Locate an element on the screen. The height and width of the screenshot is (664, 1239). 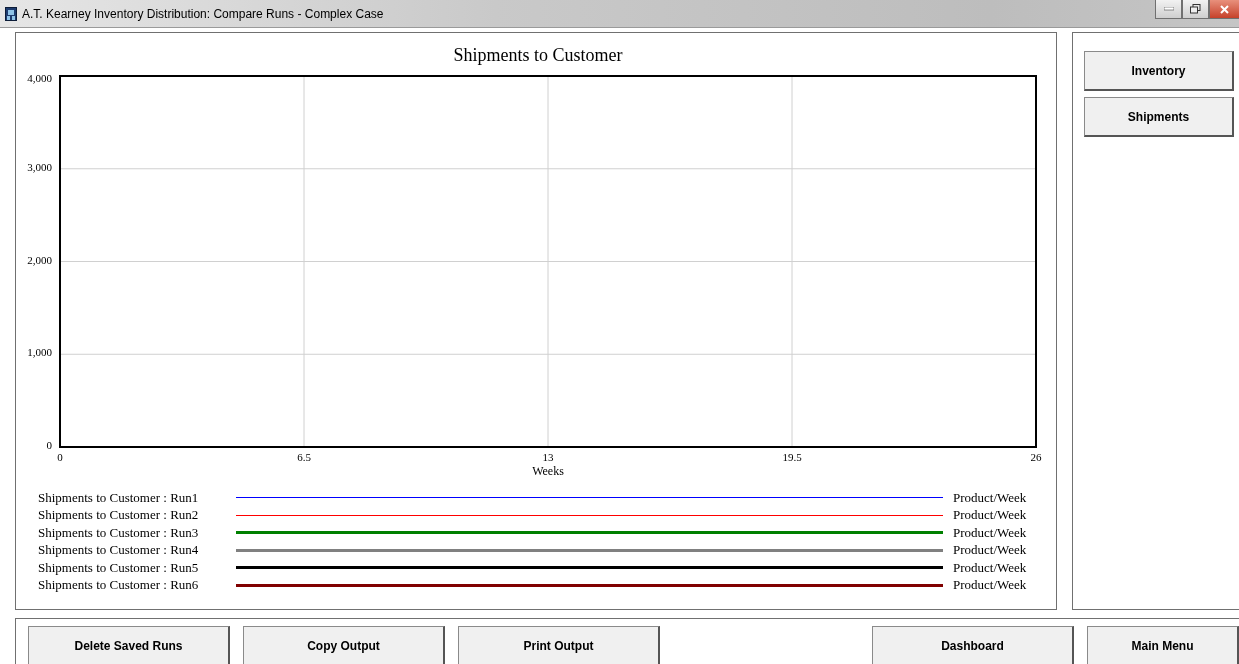
restore-icon is located at coordinates (1195, 9).